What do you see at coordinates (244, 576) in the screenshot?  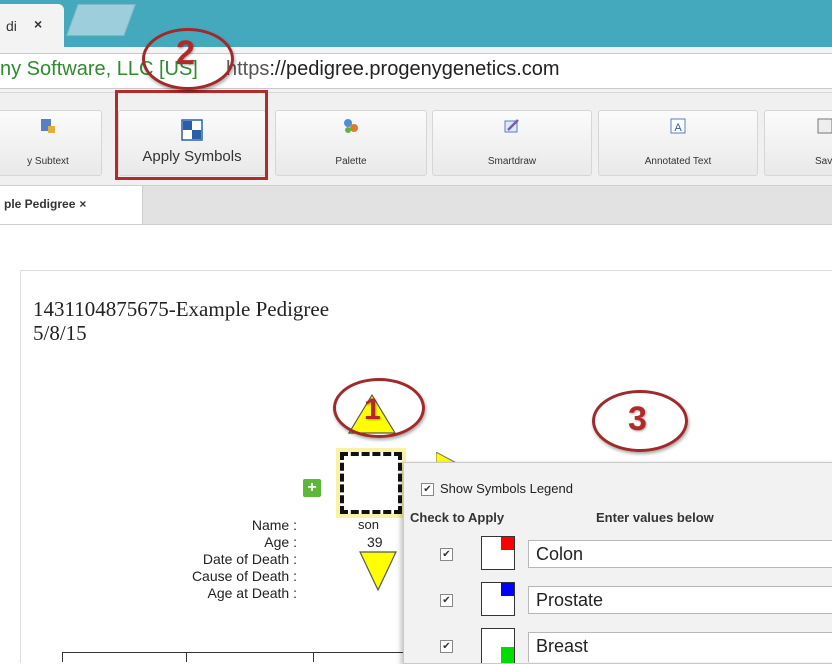 I see `patient-label-cause-of-death: Cause of Death :` at bounding box center [244, 576].